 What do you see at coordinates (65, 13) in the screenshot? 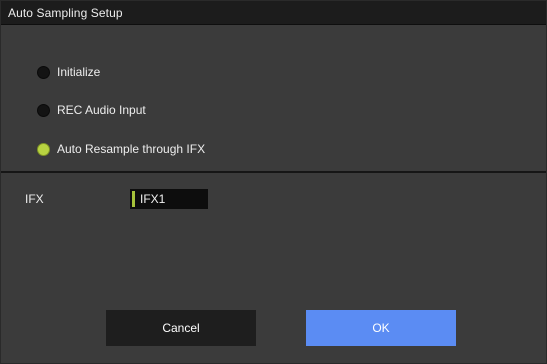
I see `dialog-title: Auto Sampling Setup` at bounding box center [65, 13].